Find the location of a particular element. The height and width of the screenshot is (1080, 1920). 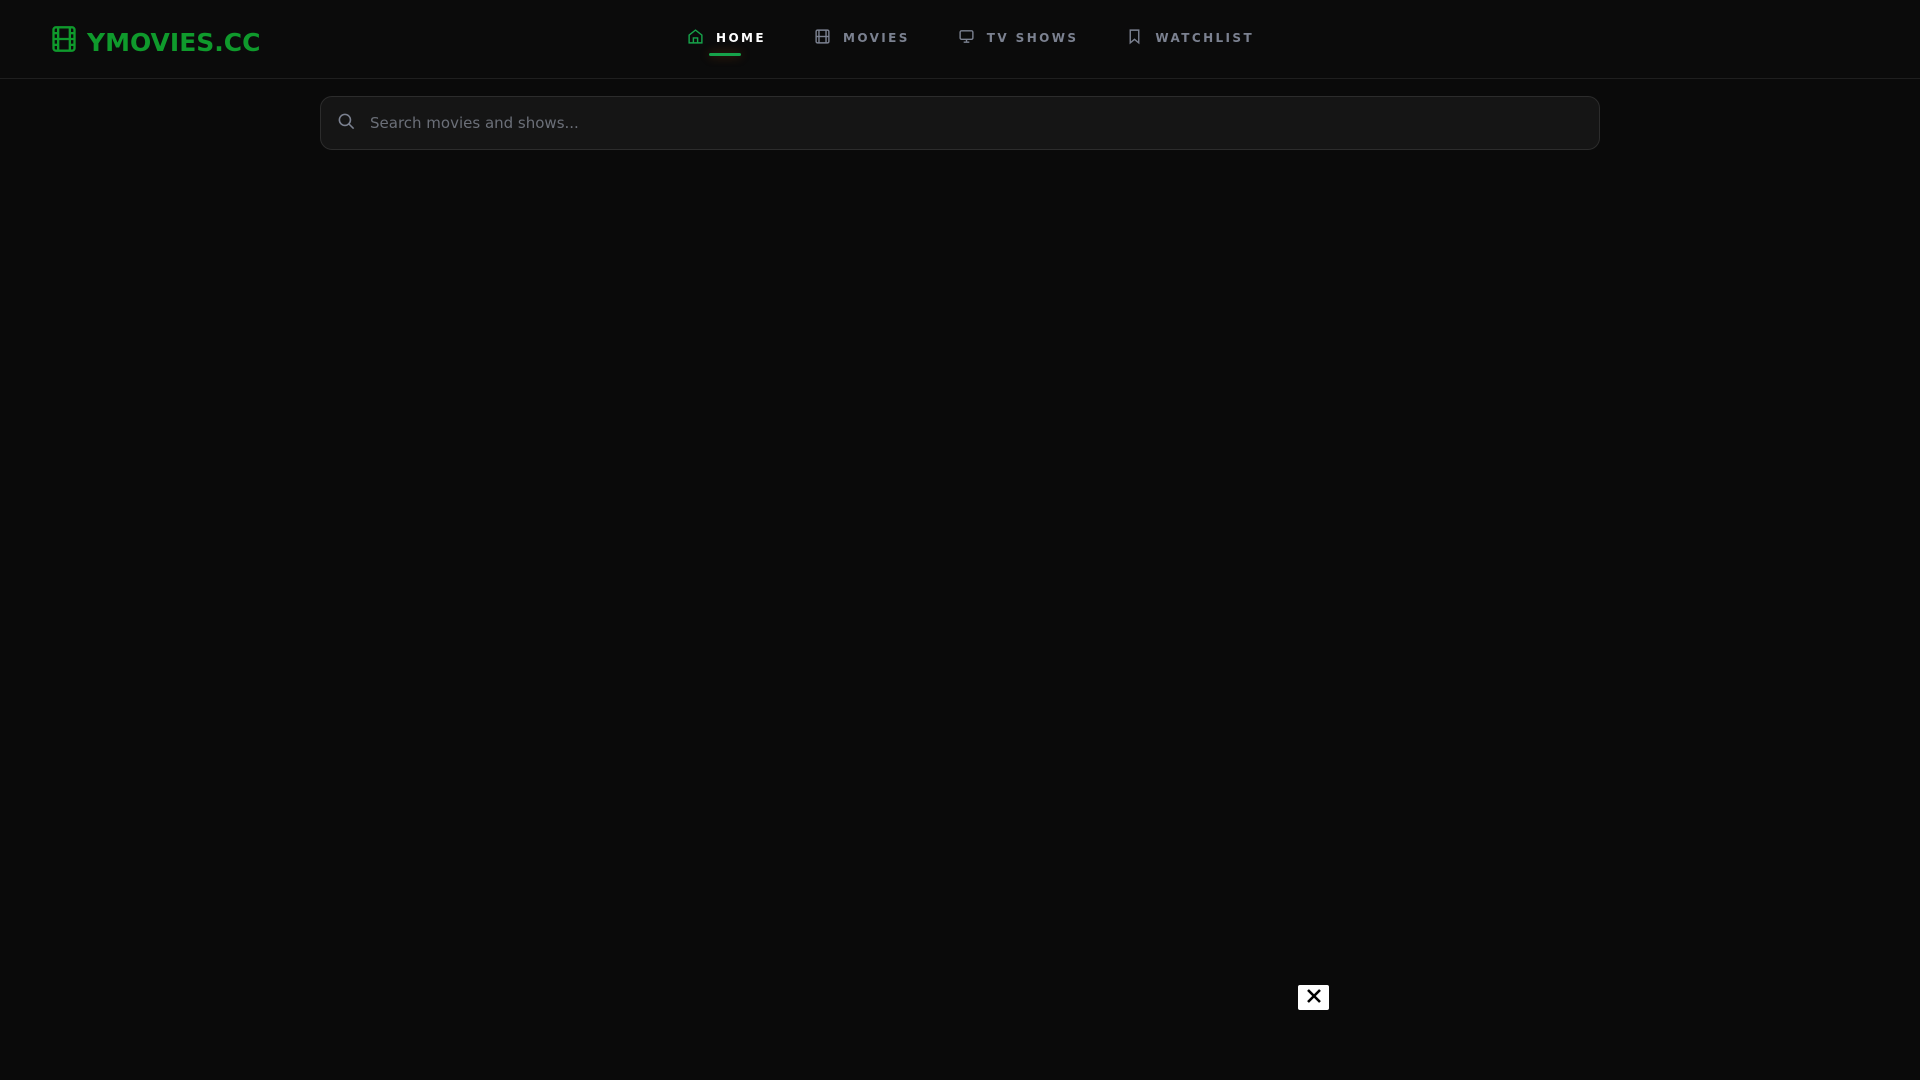

close-ad-button is located at coordinates (1313, 997).